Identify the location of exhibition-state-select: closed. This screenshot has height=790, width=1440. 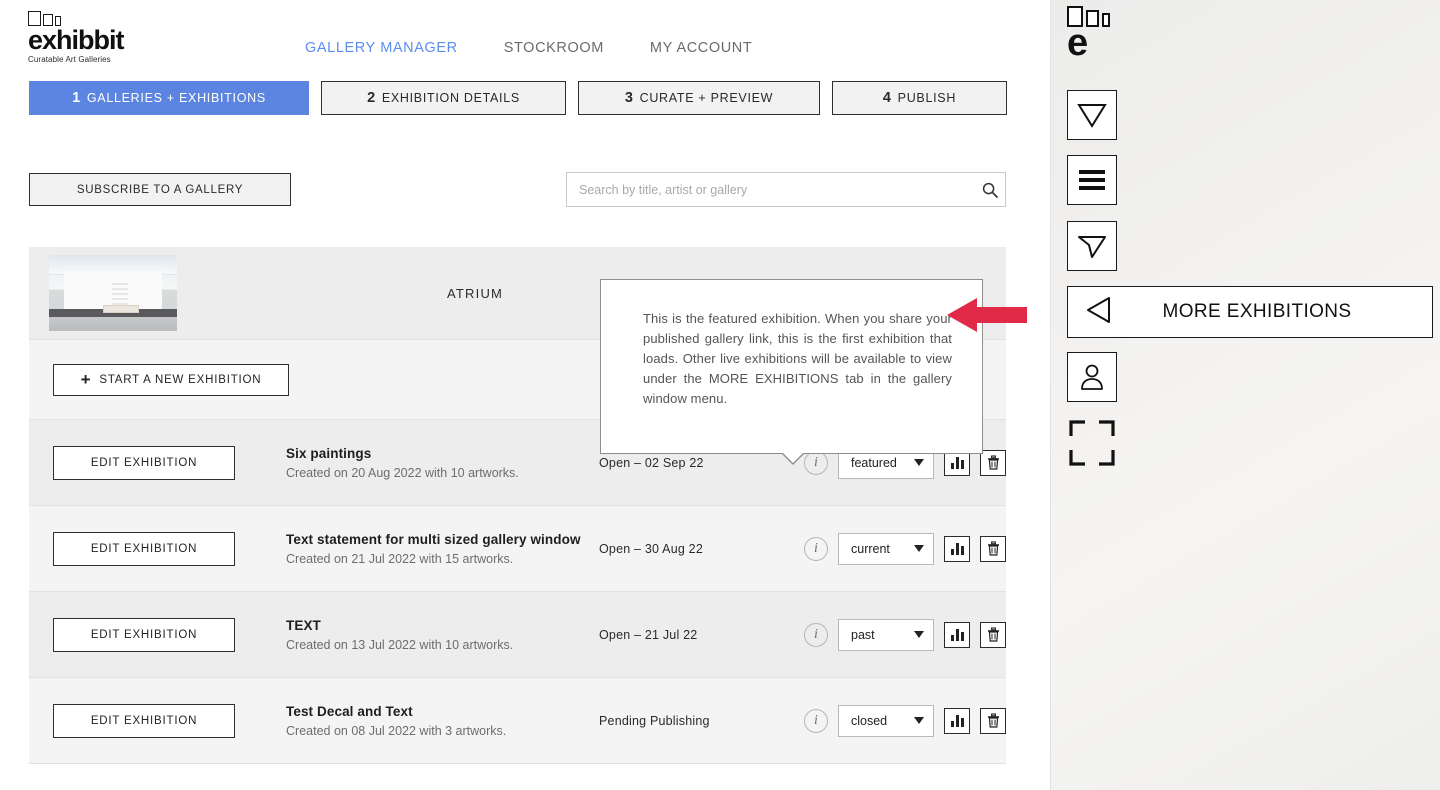
(886, 720).